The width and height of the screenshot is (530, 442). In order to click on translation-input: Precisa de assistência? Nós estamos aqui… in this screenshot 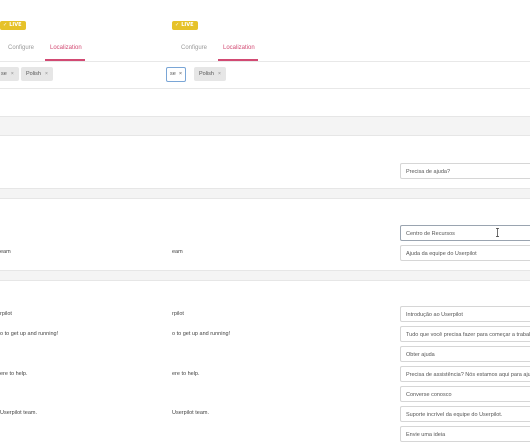, I will do `click(465, 374)`.